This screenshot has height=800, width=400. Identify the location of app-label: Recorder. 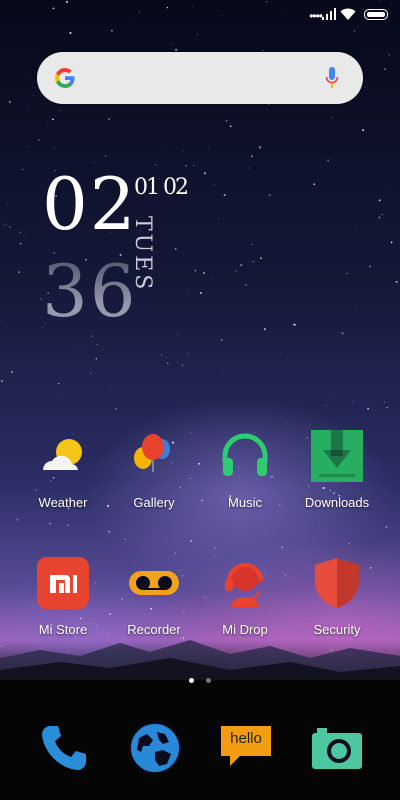
(154, 629).